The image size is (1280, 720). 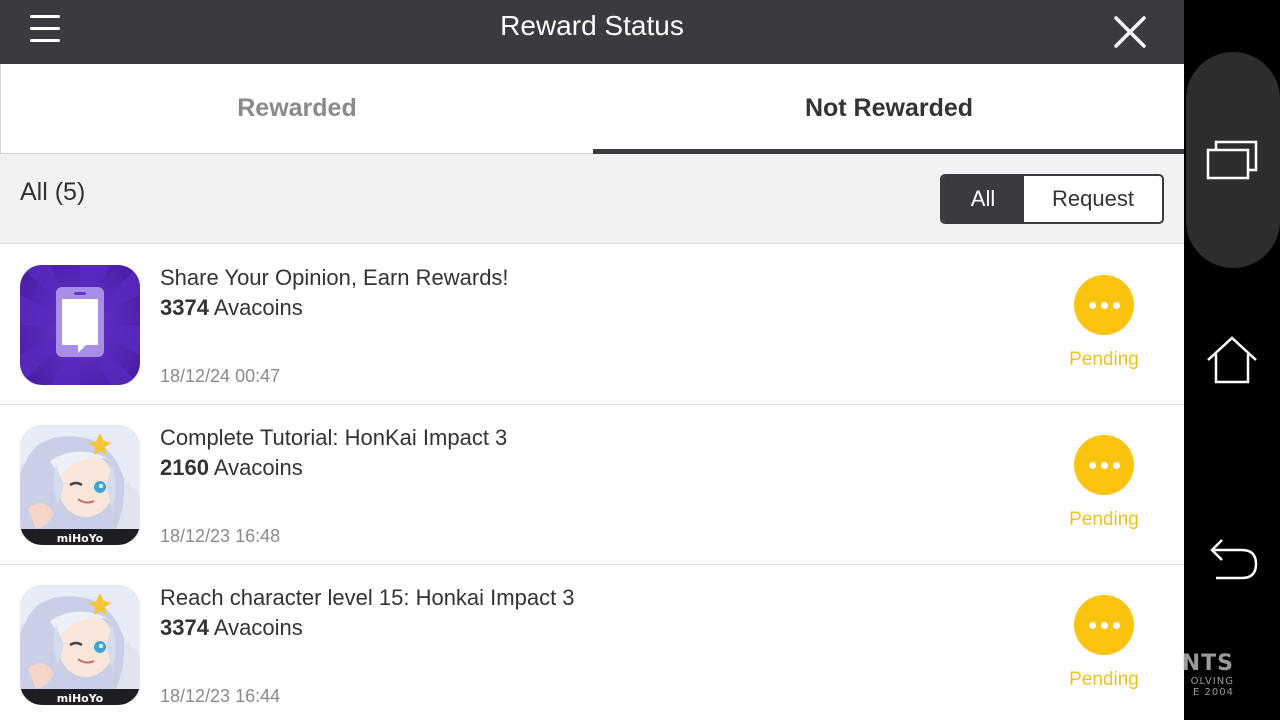 I want to click on system-navigation-bar, so click(x=1232, y=360).